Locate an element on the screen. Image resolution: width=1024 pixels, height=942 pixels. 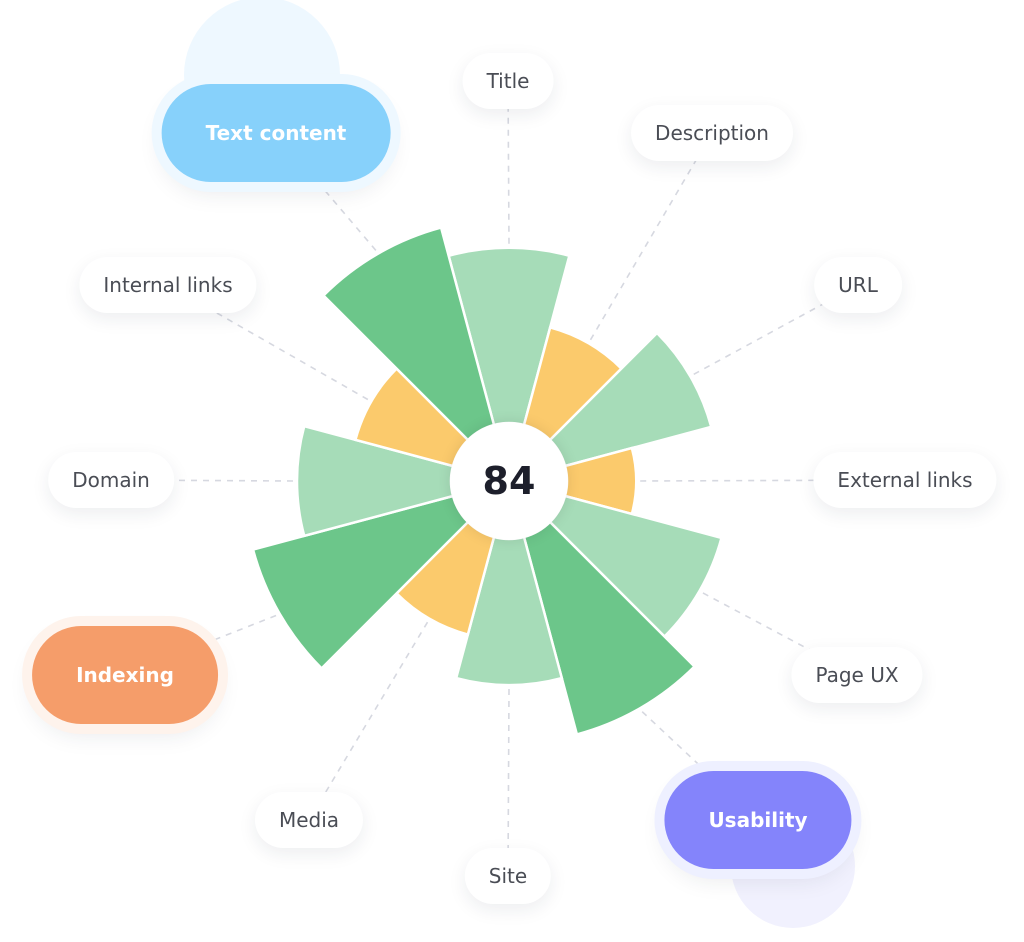
label-pill-site: Site is located at coordinates (508, 876).